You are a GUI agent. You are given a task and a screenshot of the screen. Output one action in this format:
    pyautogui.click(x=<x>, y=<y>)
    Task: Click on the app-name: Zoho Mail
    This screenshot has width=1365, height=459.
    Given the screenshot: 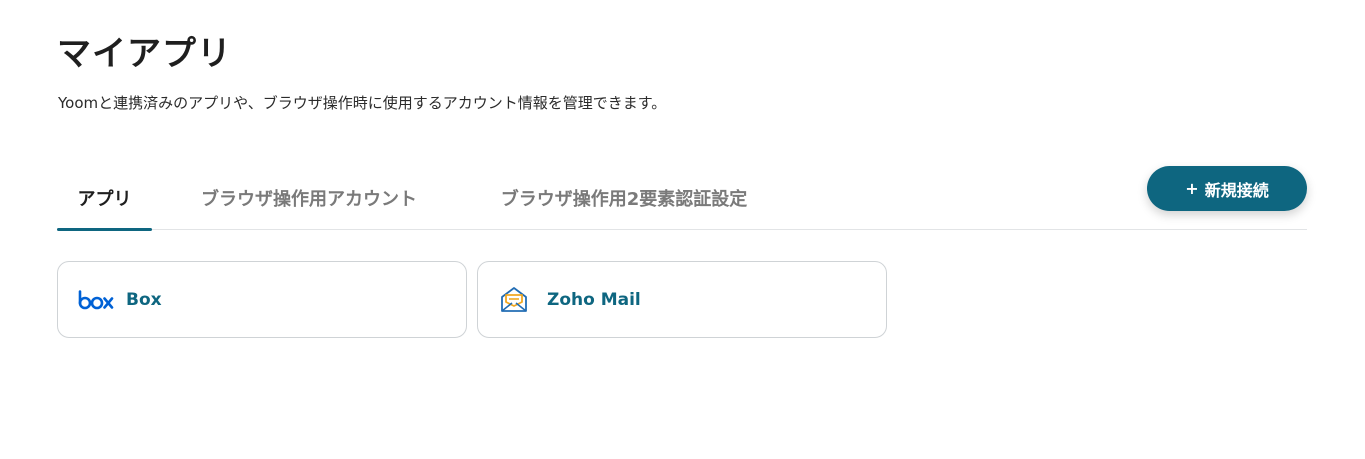 What is the action you would take?
    pyautogui.click(x=594, y=299)
    